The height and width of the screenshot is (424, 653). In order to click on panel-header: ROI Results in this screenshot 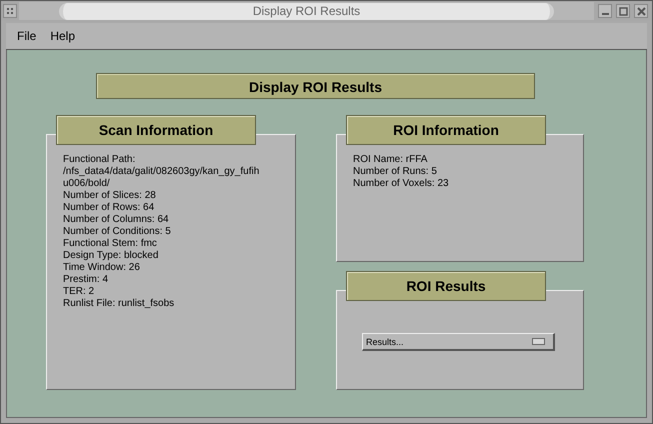, I will do `click(446, 286)`.